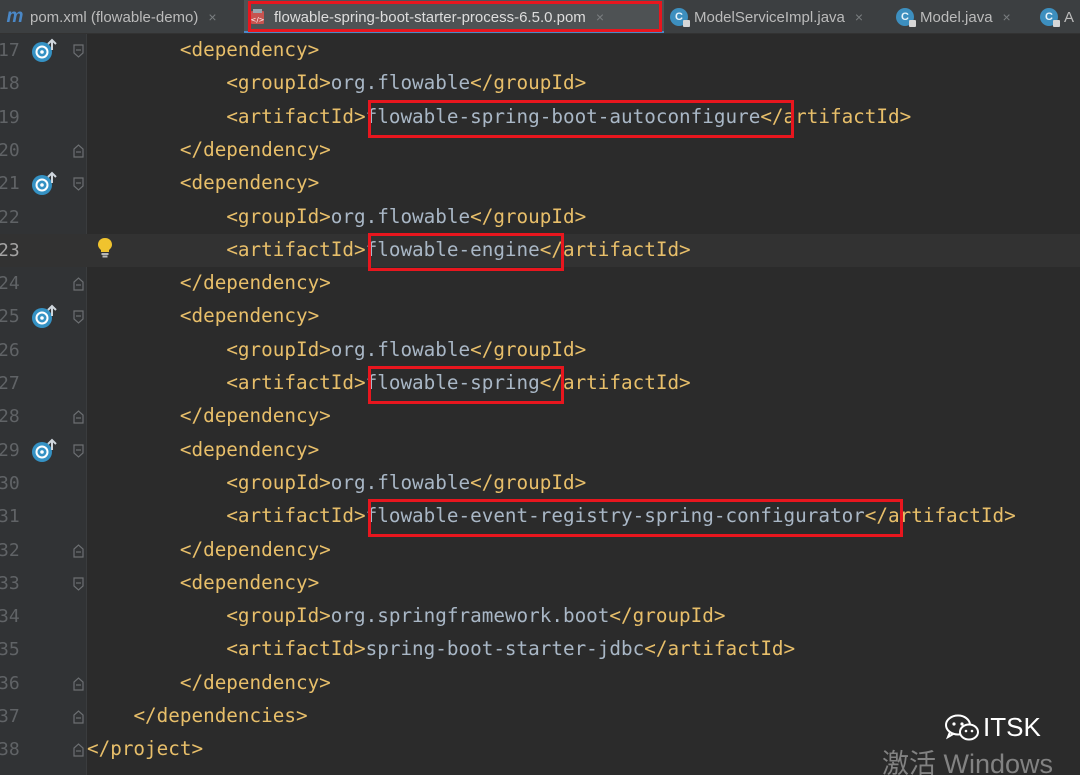  What do you see at coordinates (540, 683) in the screenshot?
I see `code-line: 36 </dependency>` at bounding box center [540, 683].